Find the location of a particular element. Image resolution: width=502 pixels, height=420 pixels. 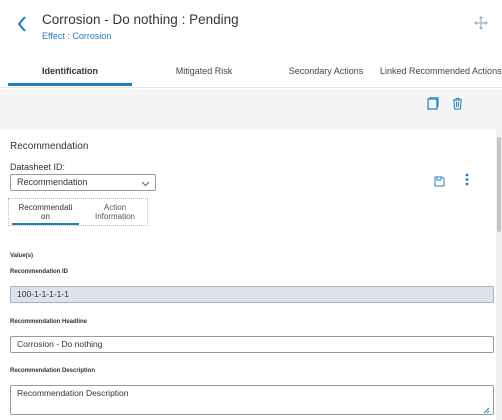

values-label: Value(s) is located at coordinates (22, 256).